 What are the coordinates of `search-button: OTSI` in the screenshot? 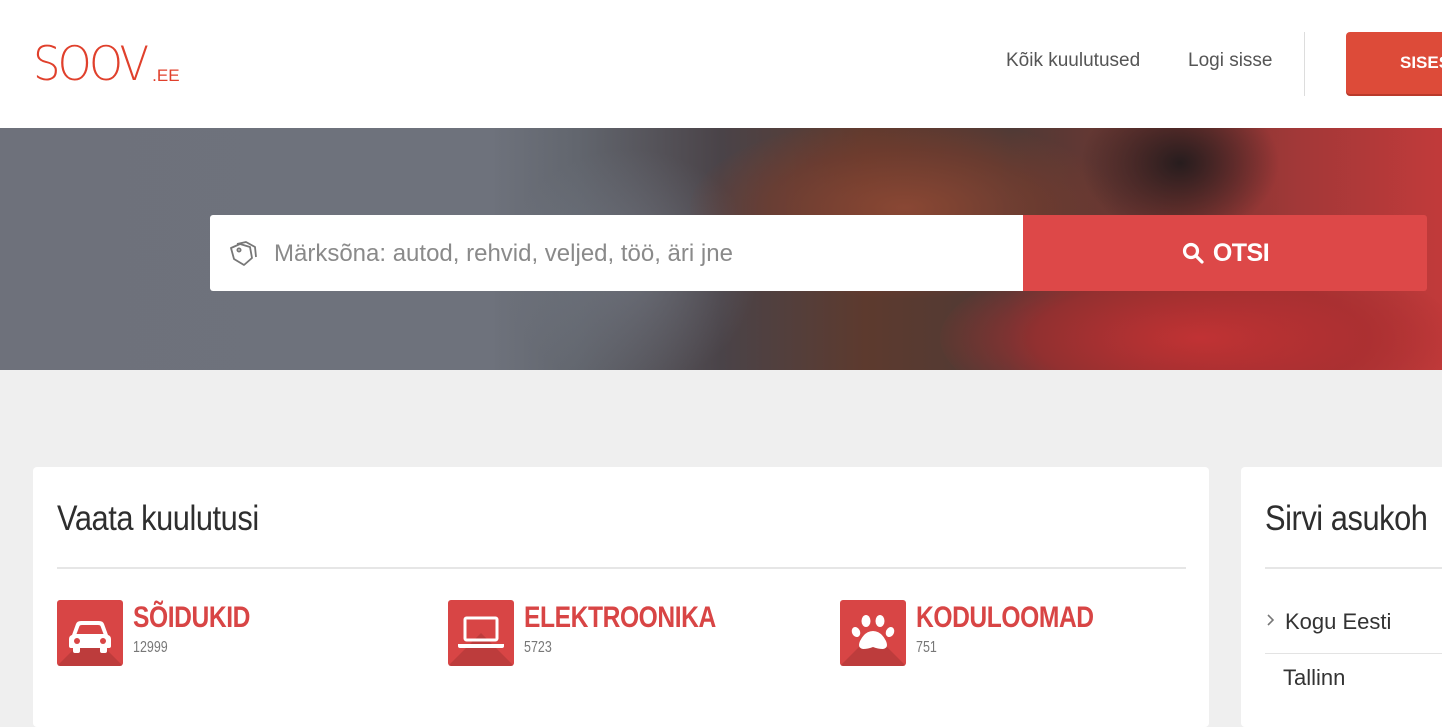 It's located at (1225, 253).